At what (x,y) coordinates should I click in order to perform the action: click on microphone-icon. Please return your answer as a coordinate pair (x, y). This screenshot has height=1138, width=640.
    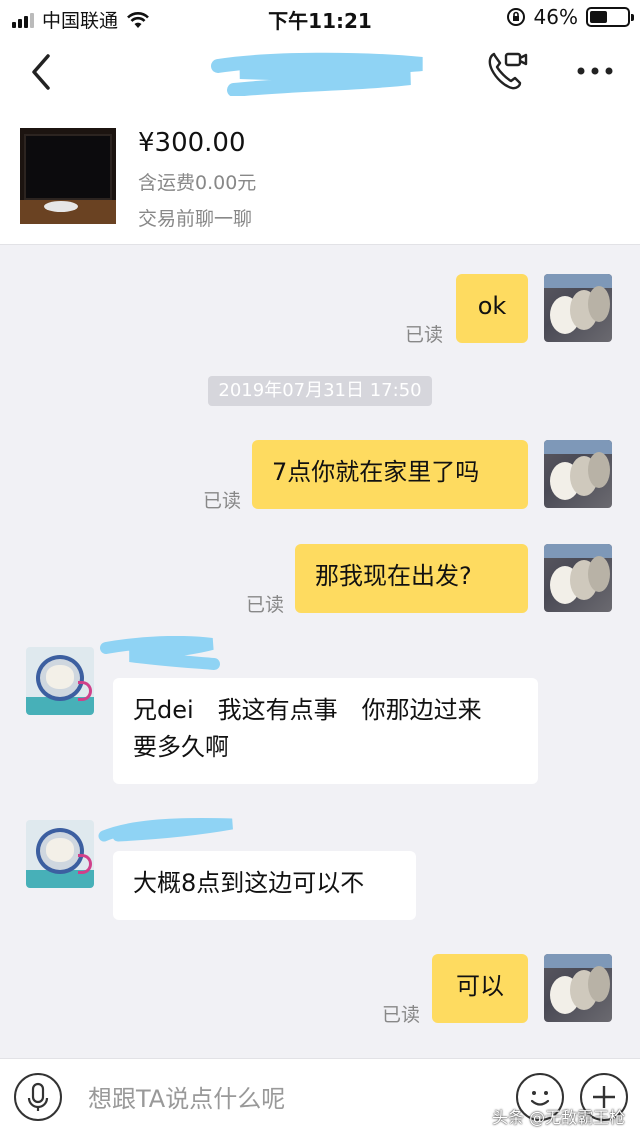
    Looking at the image, I should click on (38, 1096).